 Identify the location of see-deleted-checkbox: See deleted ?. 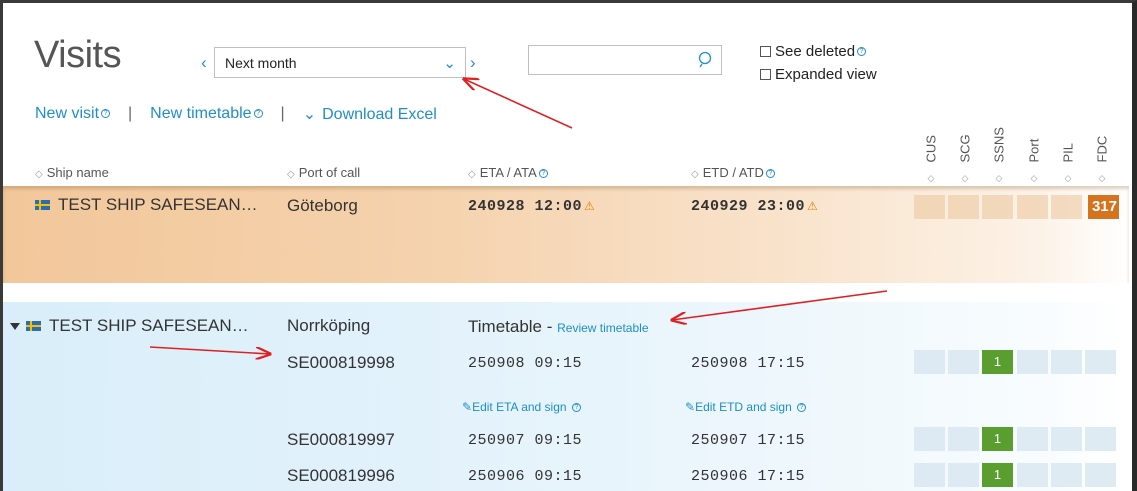
(813, 51).